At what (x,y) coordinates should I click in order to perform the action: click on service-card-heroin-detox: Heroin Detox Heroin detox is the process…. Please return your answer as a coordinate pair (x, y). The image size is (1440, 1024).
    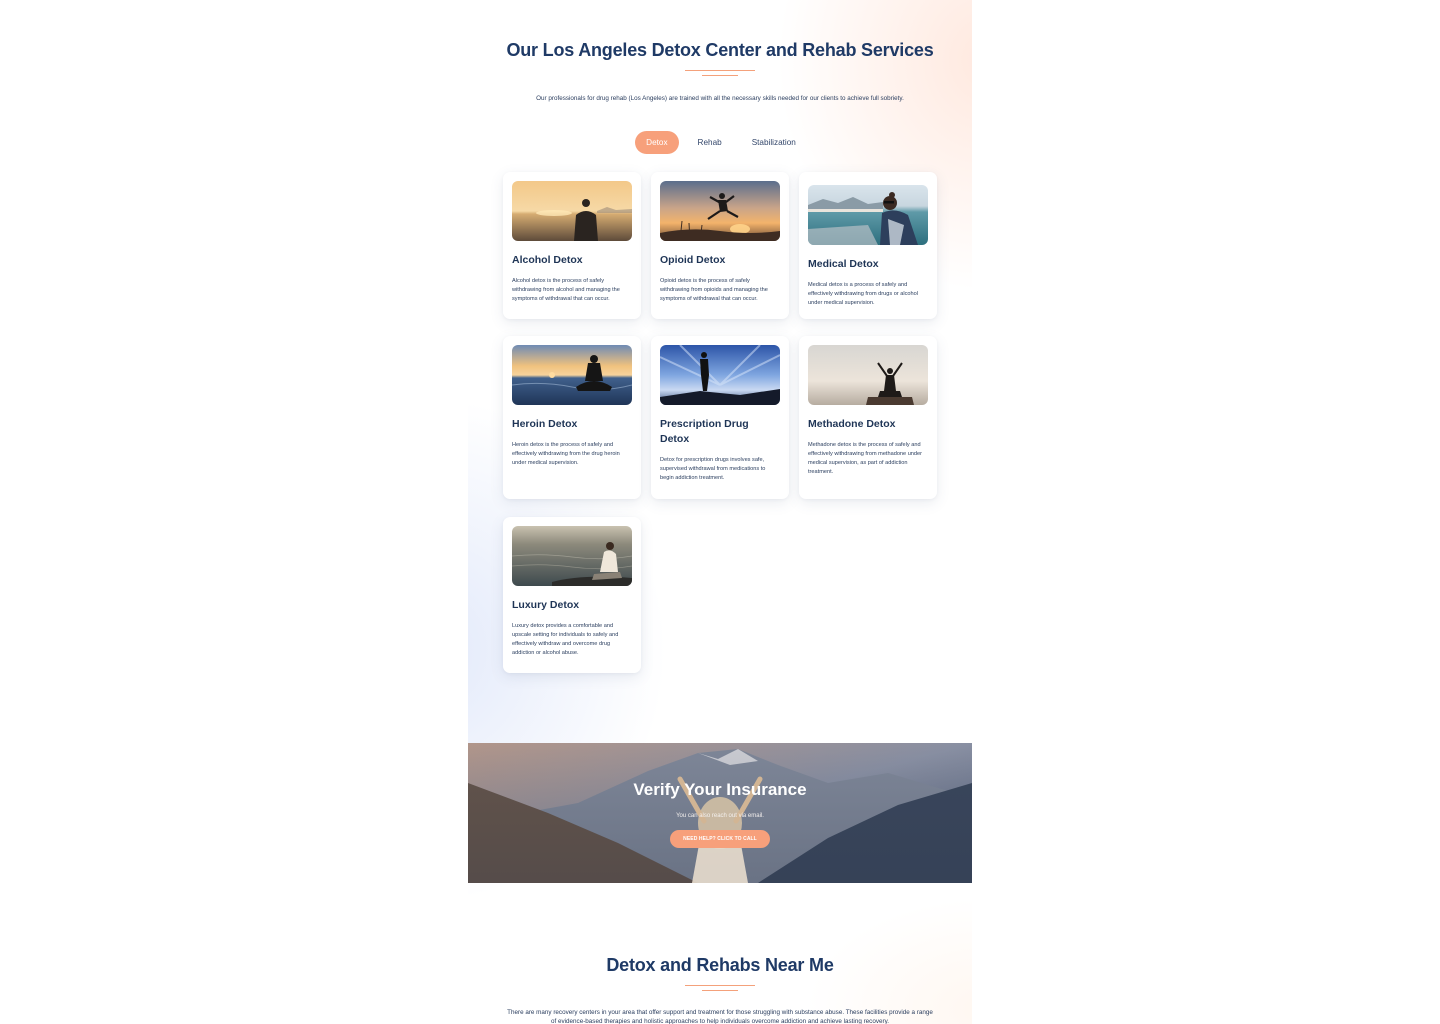
    Looking at the image, I should click on (572, 417).